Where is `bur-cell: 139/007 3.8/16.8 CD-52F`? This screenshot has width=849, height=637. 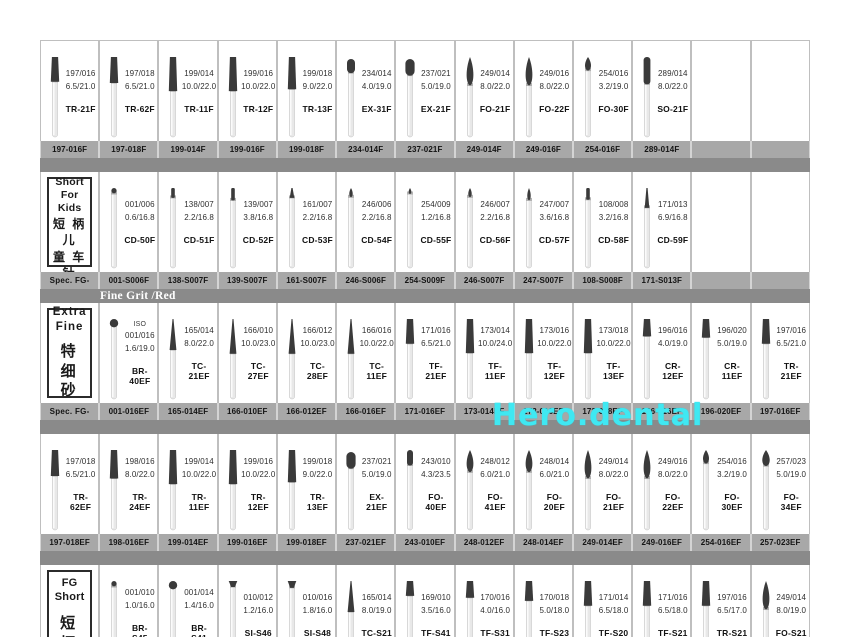 bur-cell: 139/007 3.8/16.8 CD-52F is located at coordinates (247, 222).